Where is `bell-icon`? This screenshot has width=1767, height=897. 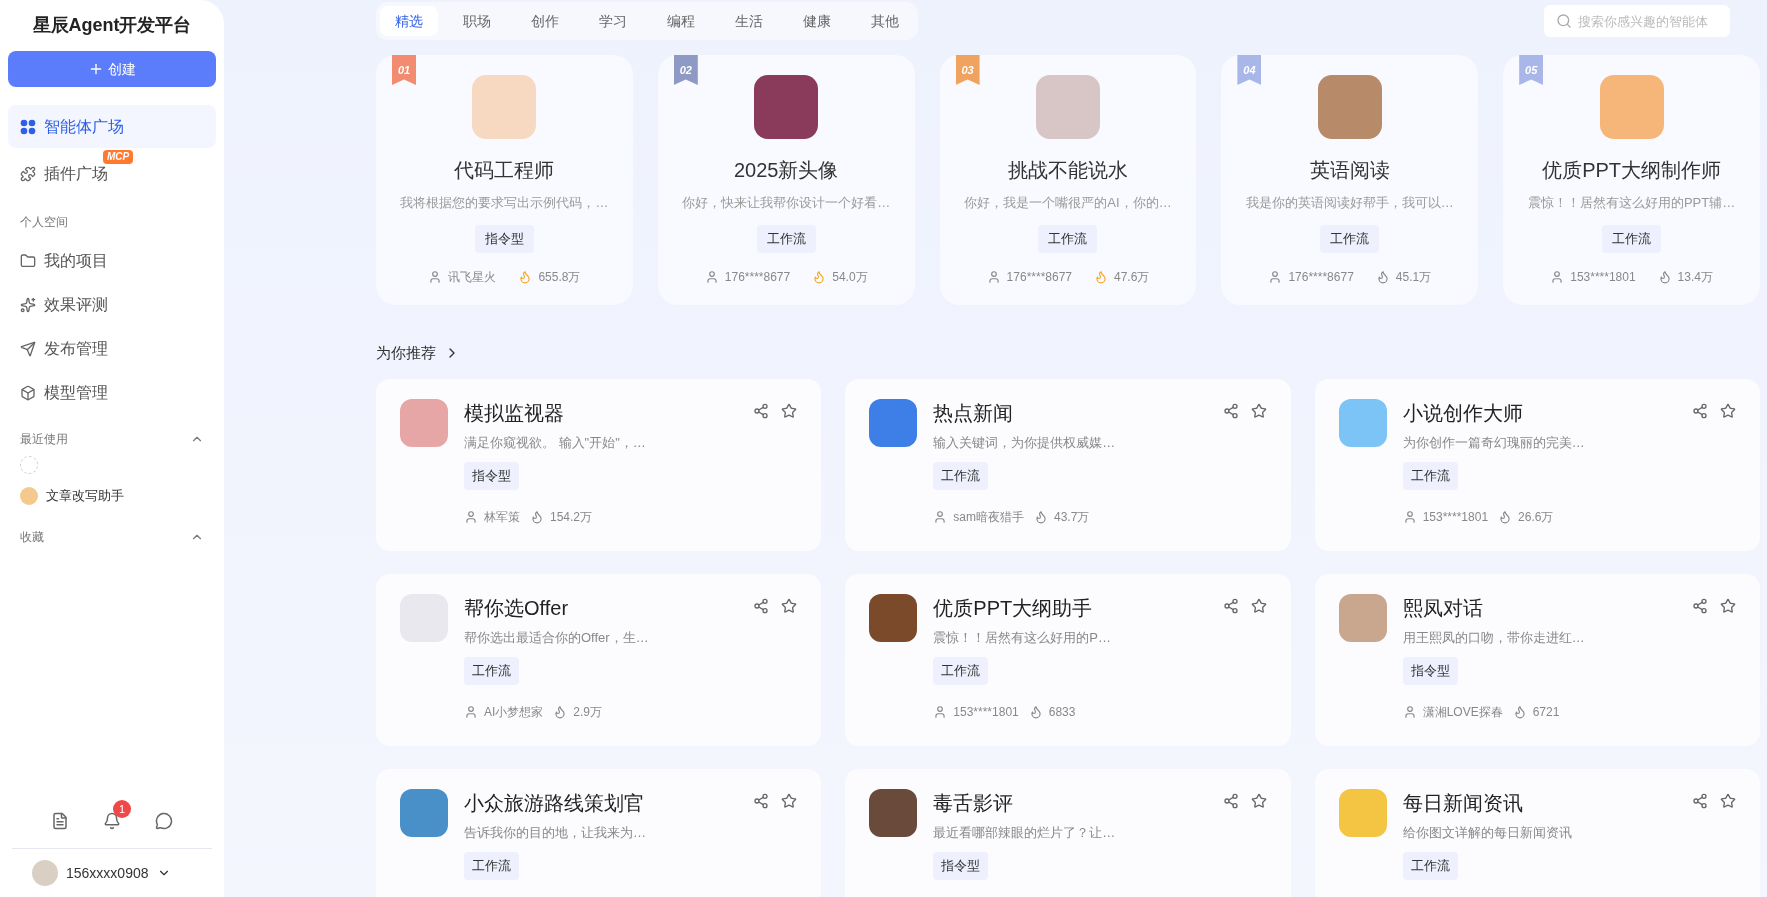
bell-icon is located at coordinates (112, 821).